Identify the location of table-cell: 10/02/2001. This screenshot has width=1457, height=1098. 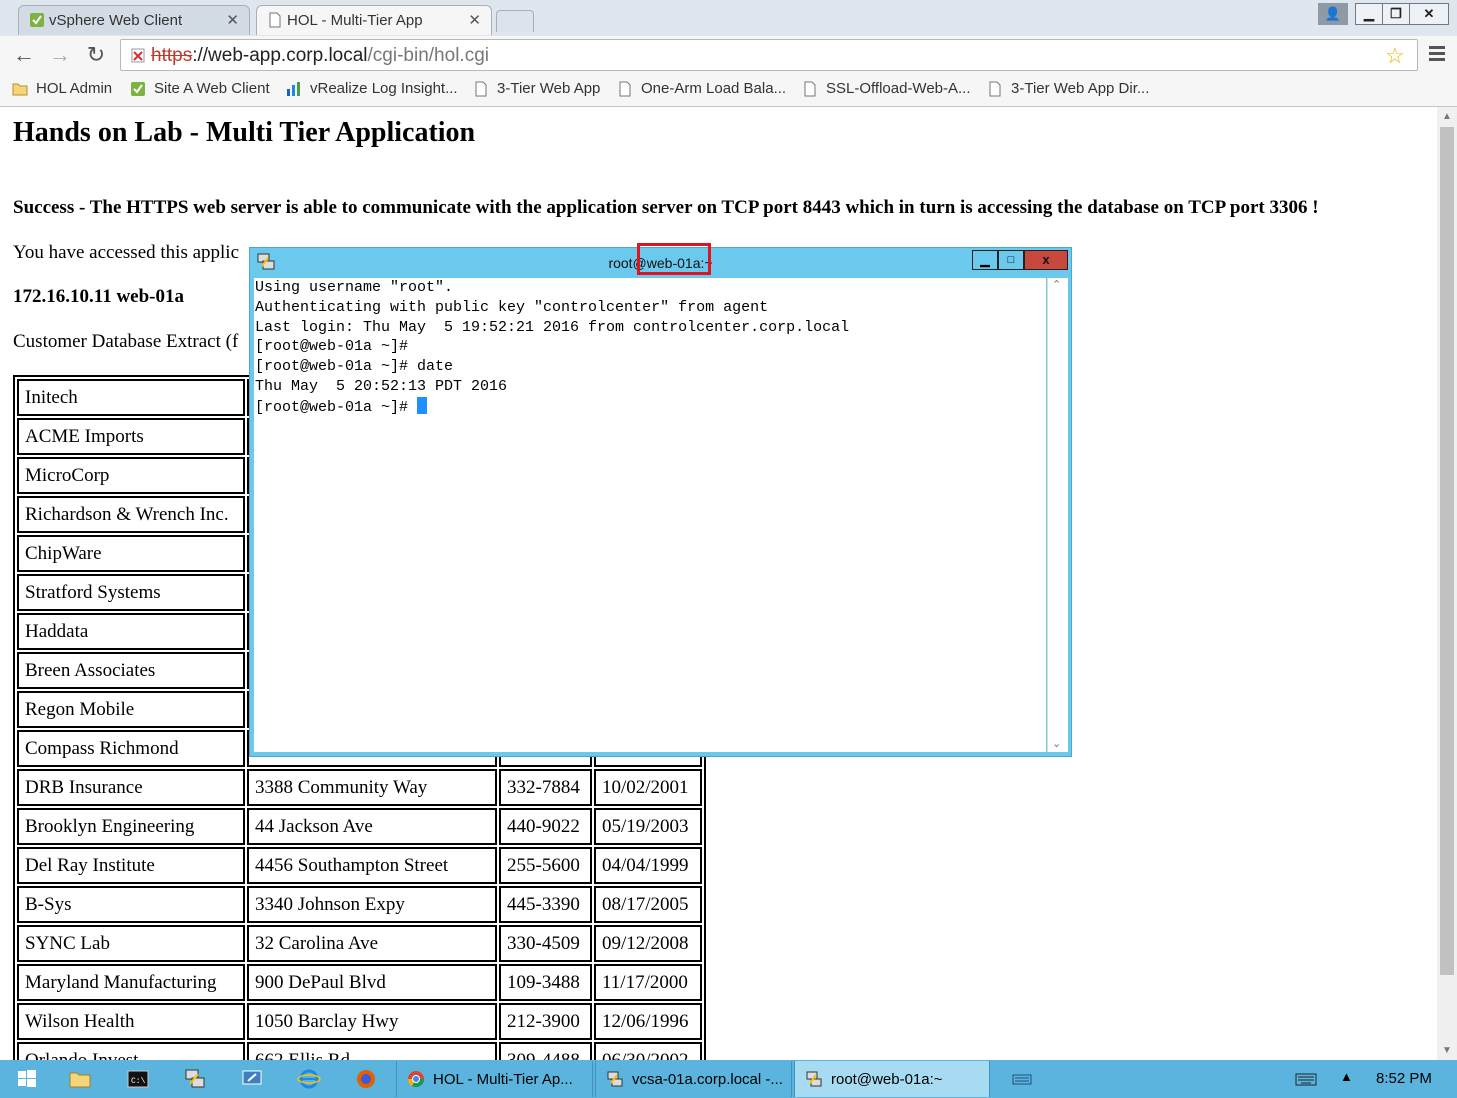
(648, 787).